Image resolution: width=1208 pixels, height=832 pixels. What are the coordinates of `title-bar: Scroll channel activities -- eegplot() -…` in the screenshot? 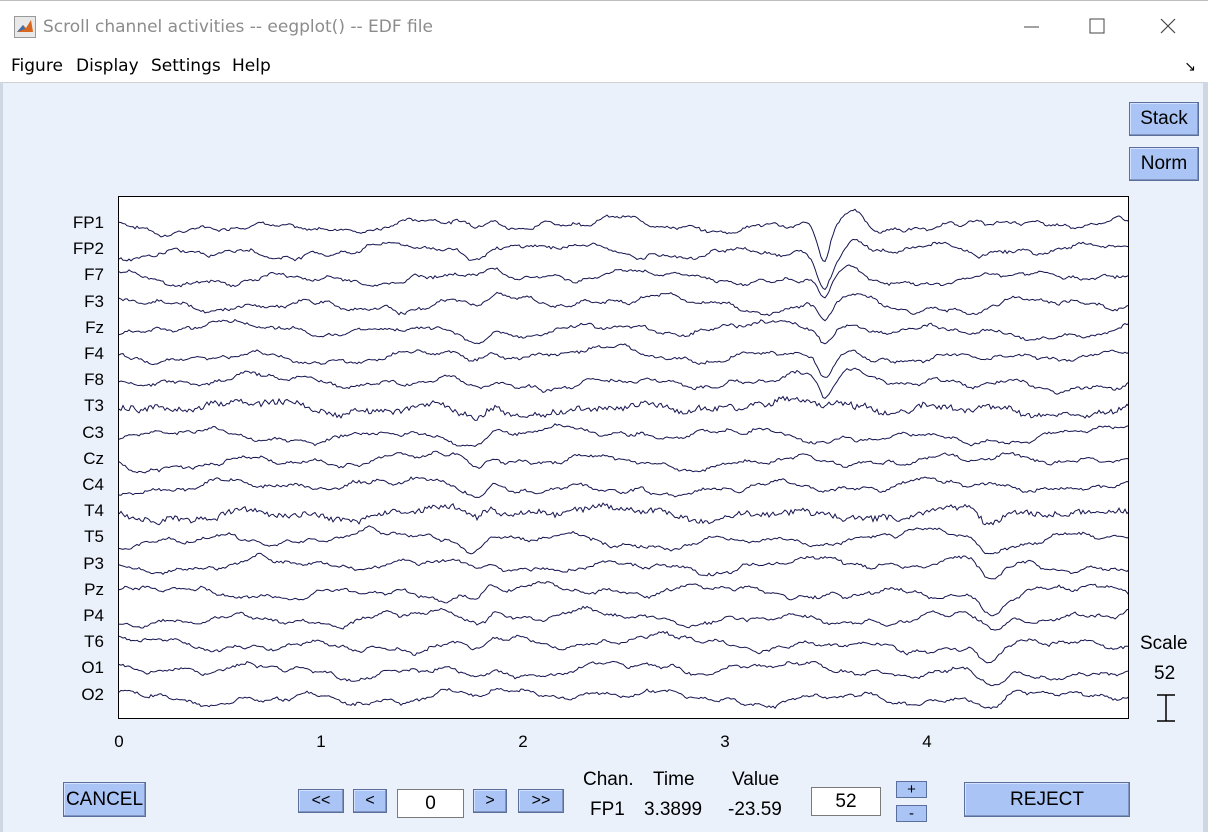 It's located at (604, 26).